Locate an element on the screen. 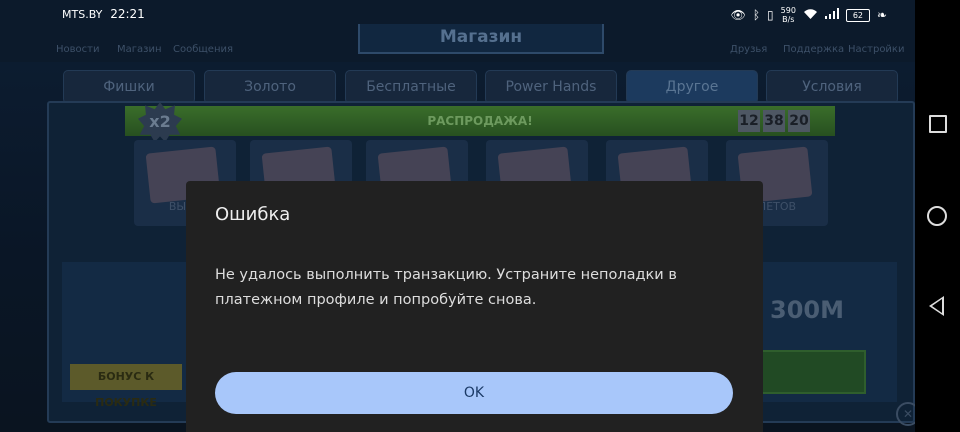 This screenshot has height=432, width=960. navigation-bar is located at coordinates (937, 216).